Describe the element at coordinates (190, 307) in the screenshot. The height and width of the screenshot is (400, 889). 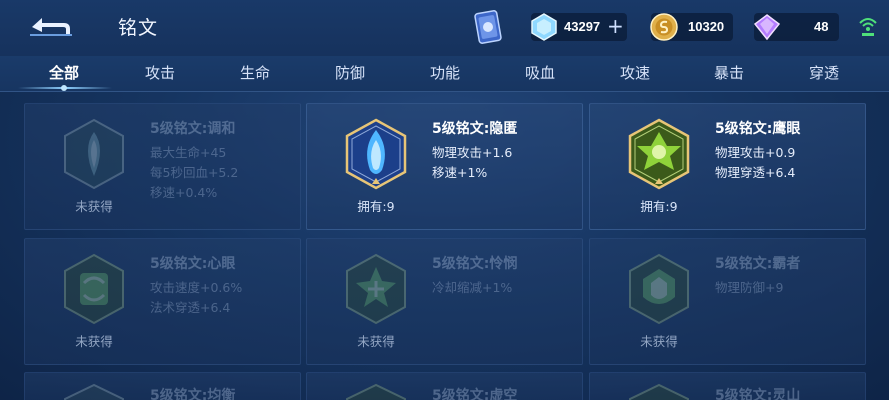
I see `inscription-stat: 法术穿透+6.4` at that location.